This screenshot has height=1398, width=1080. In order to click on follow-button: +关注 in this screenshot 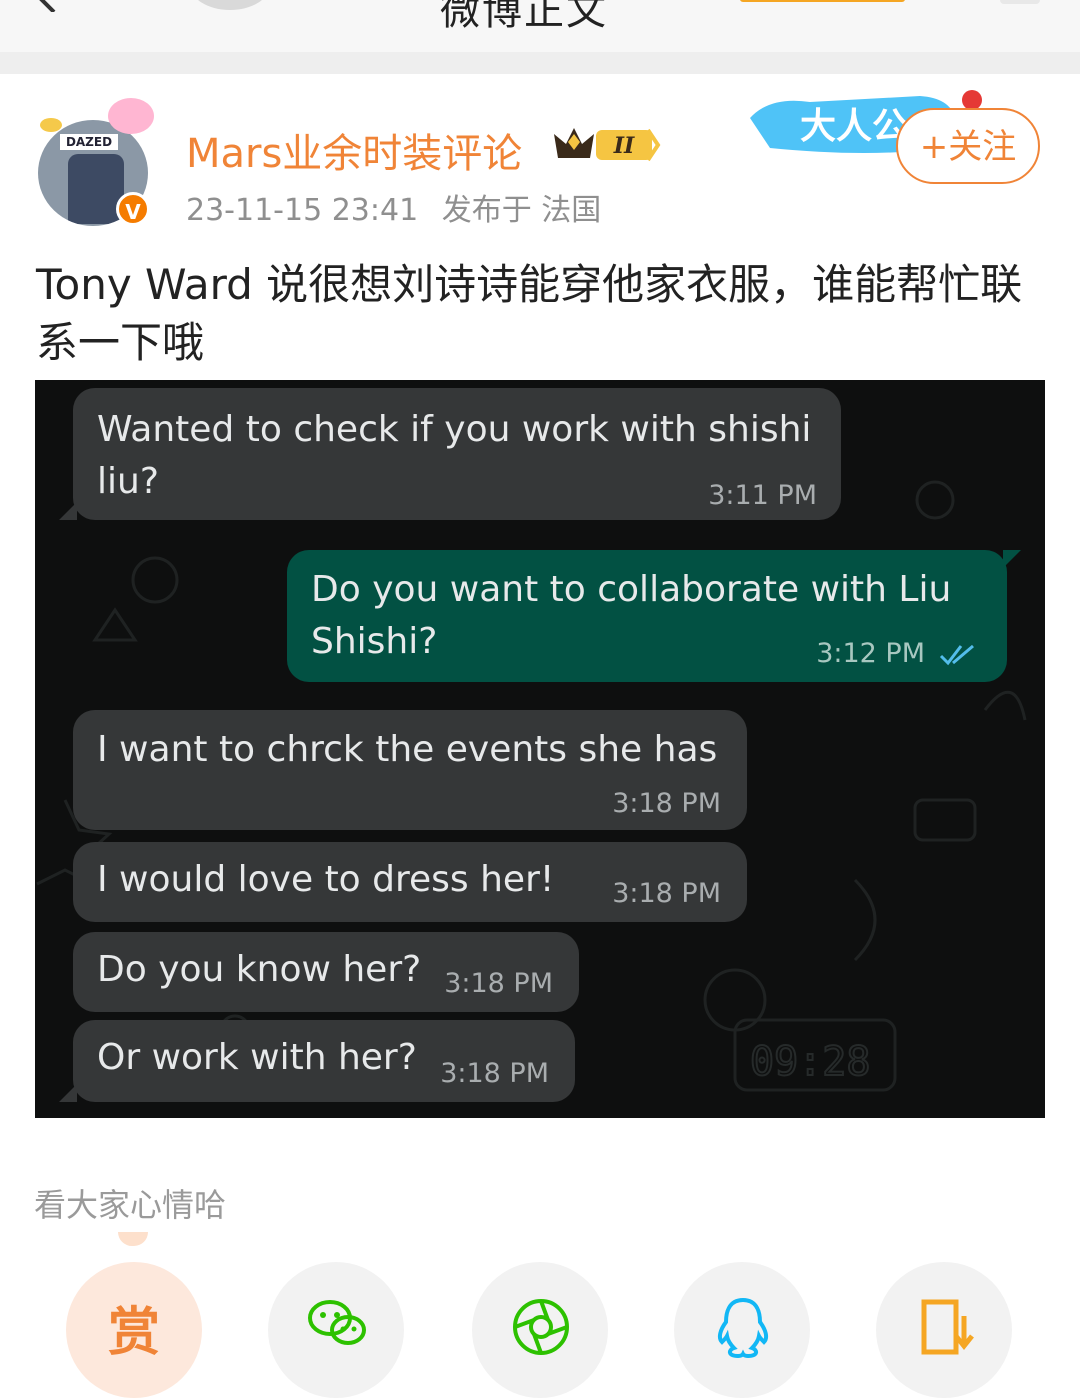, I will do `click(968, 146)`.